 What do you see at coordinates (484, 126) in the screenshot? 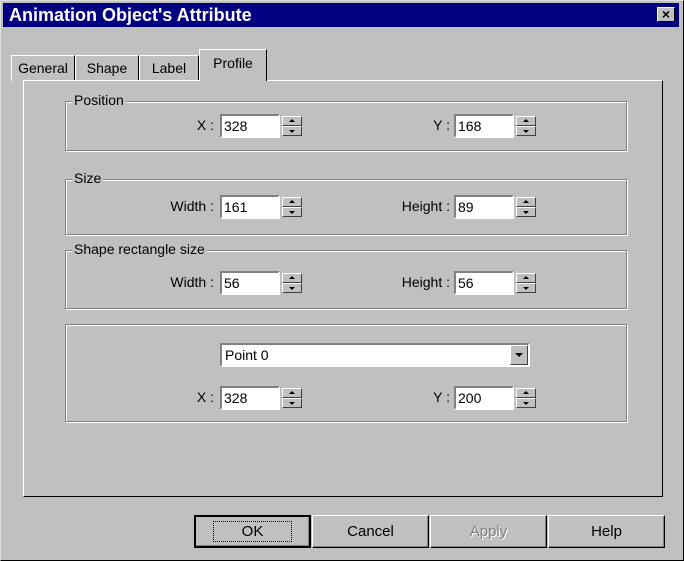
I see `position-y-input: 168` at bounding box center [484, 126].